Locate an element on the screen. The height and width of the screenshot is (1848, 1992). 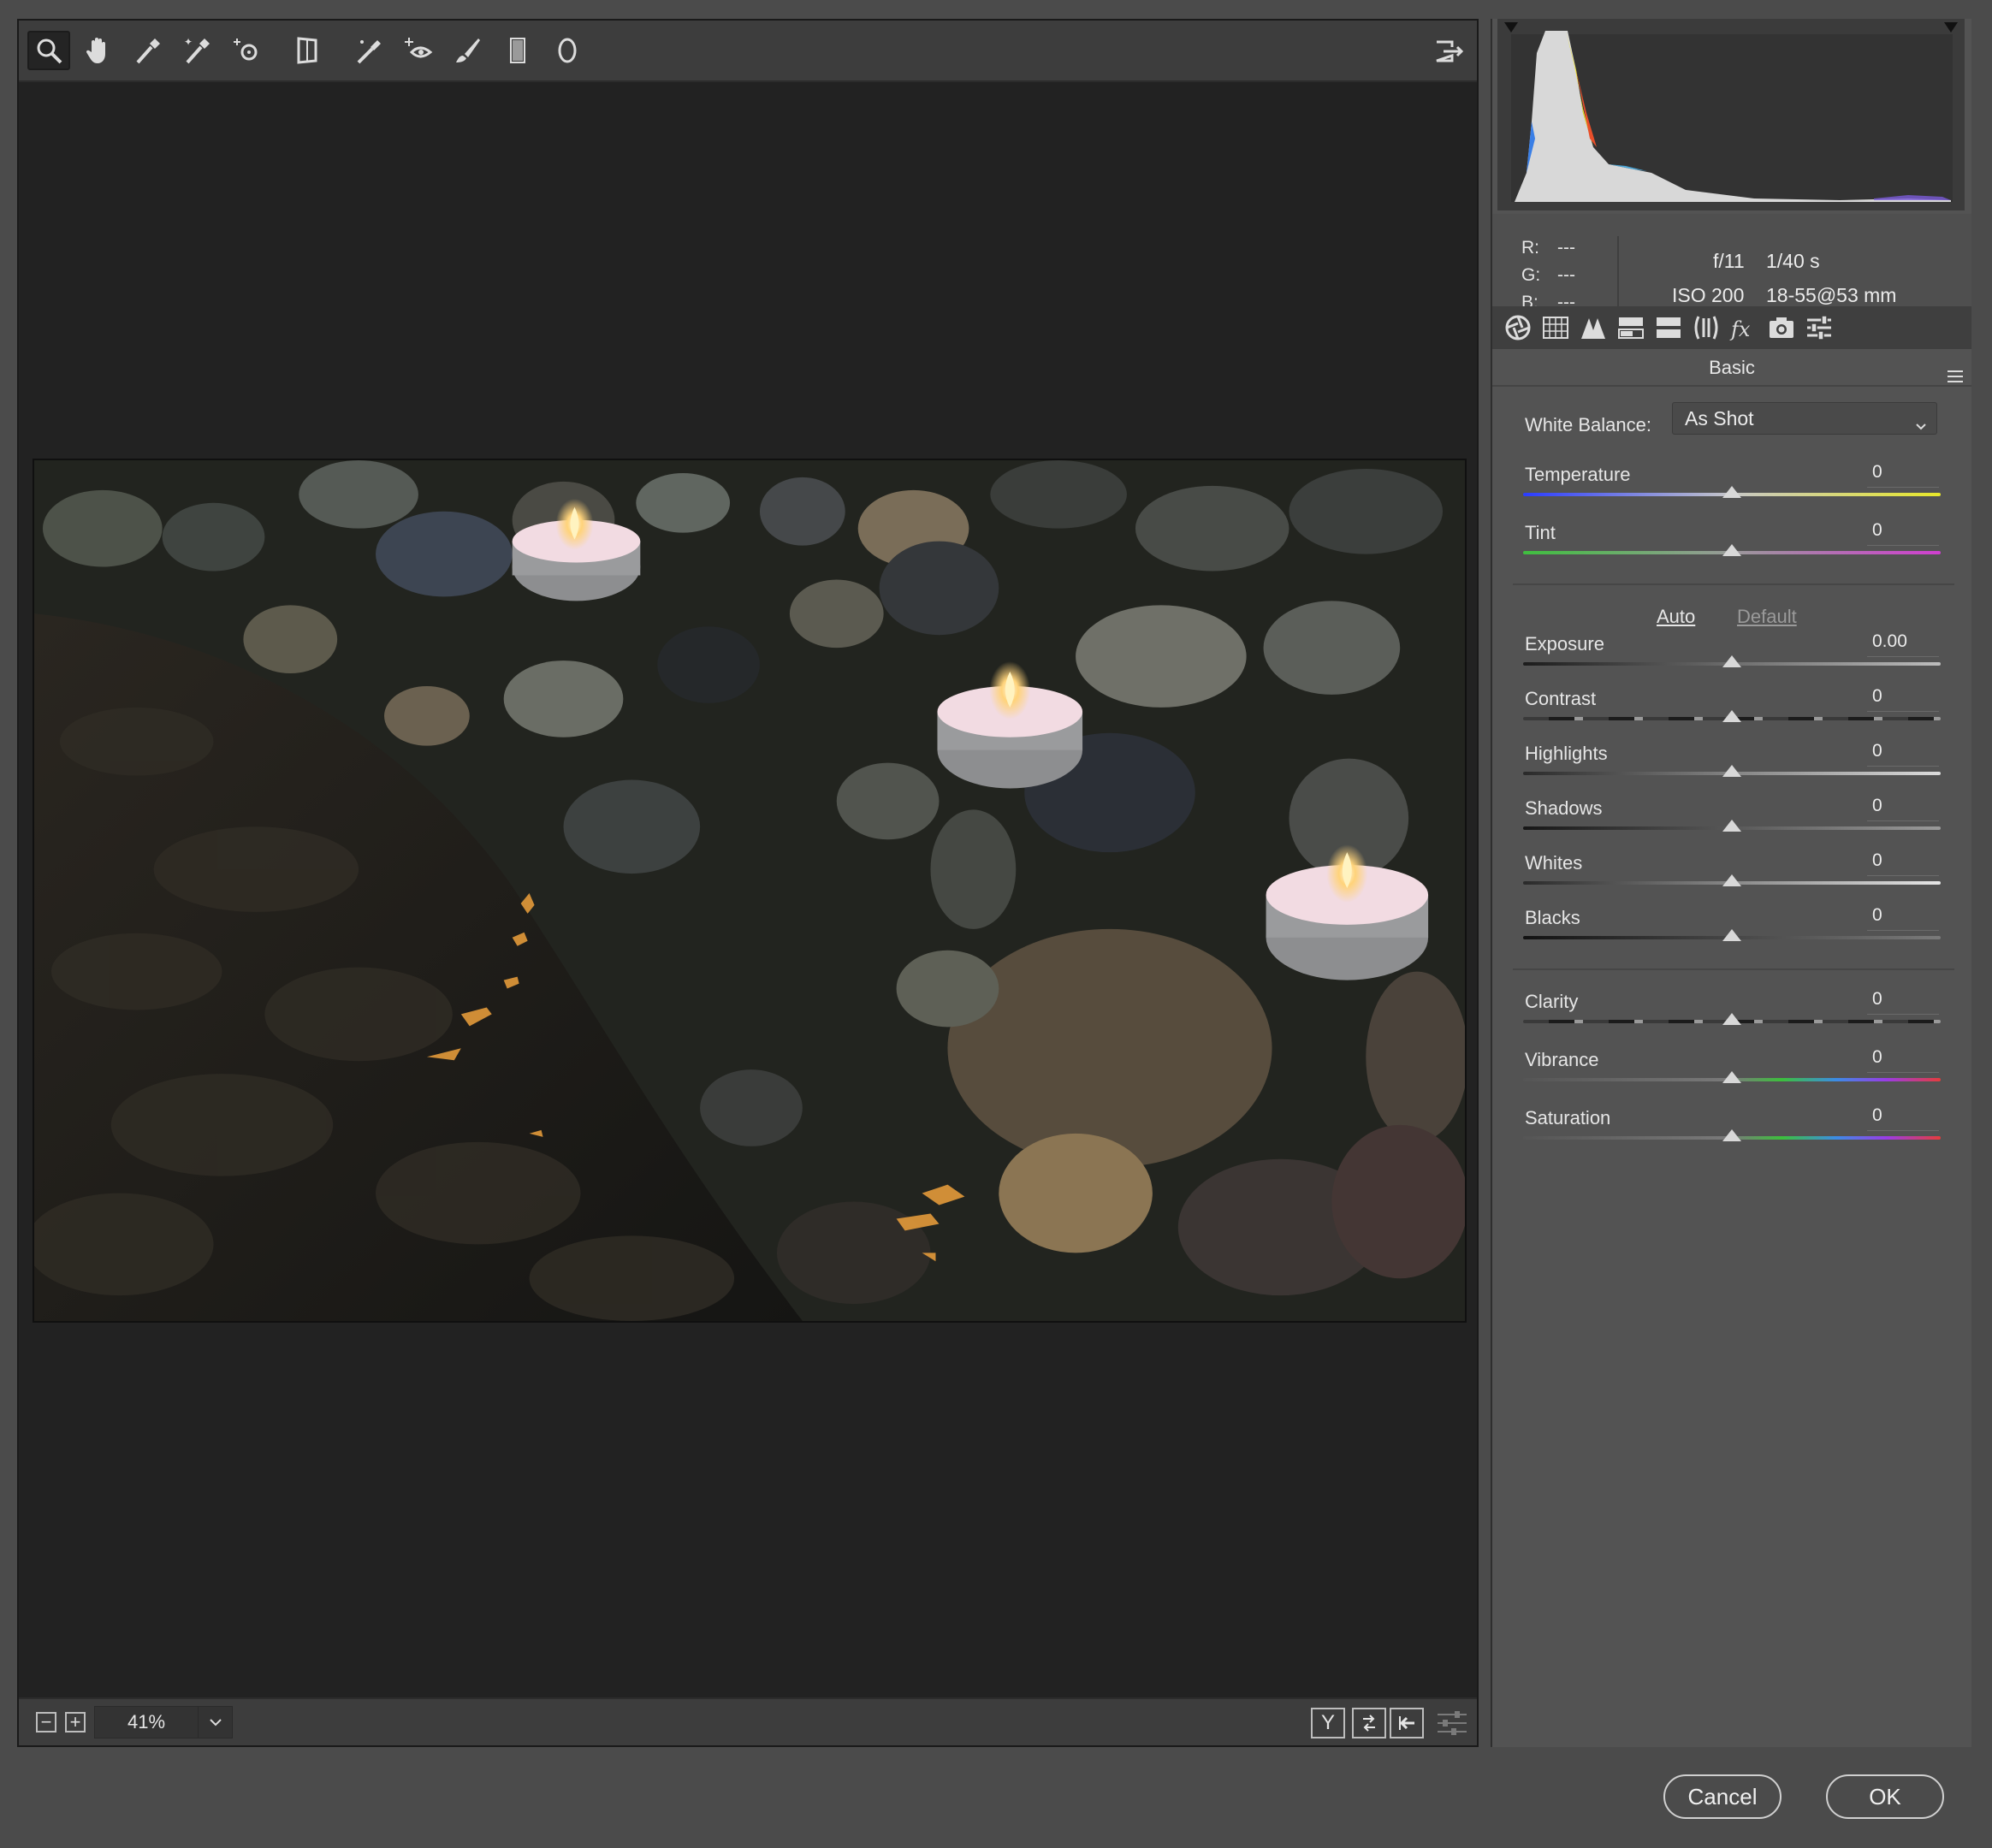
zoom-level-value: 41% is located at coordinates (146, 1721).